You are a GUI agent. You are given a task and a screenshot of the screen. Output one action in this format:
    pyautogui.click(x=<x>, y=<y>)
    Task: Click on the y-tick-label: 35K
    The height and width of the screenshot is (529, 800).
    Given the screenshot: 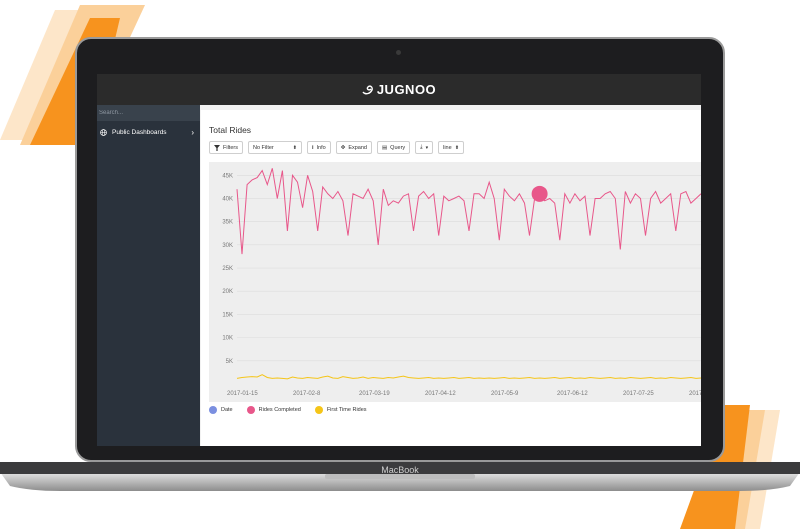 What is the action you would take?
    pyautogui.click(x=227, y=223)
    